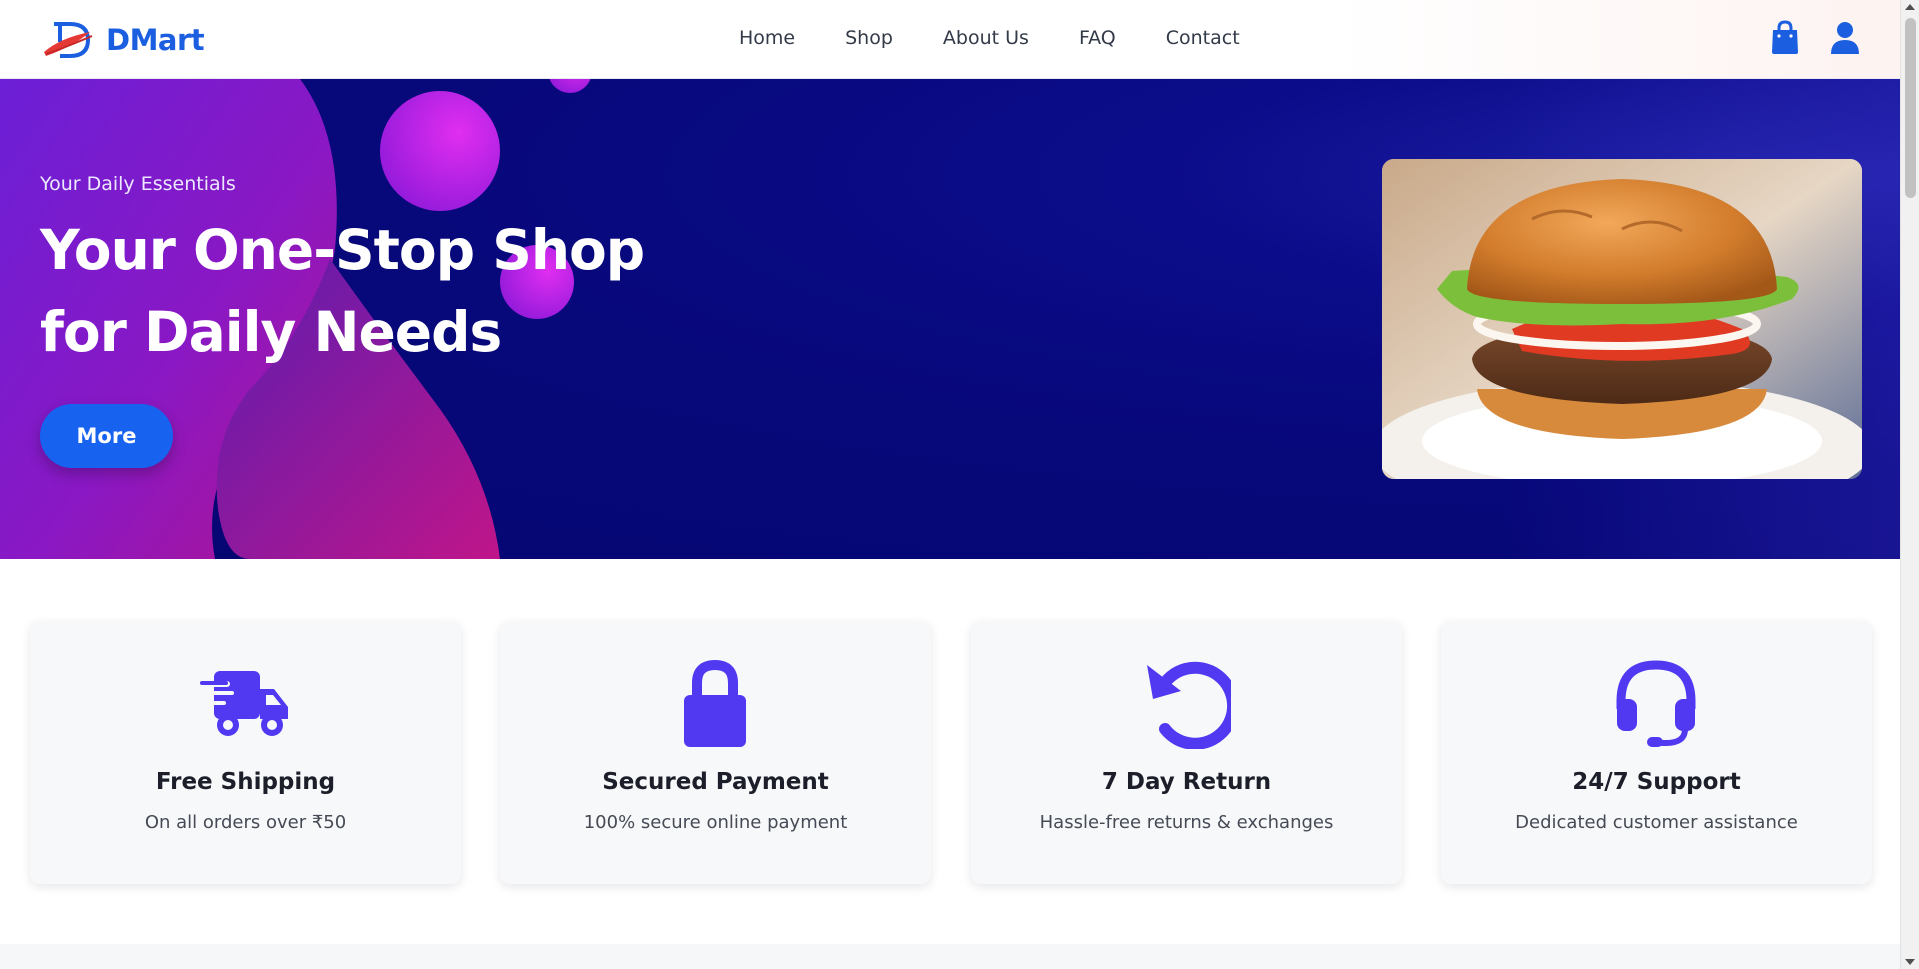 Image resolution: width=1919 pixels, height=969 pixels. Describe the element at coordinates (1815, 38) in the screenshot. I see `nav-icons` at that location.